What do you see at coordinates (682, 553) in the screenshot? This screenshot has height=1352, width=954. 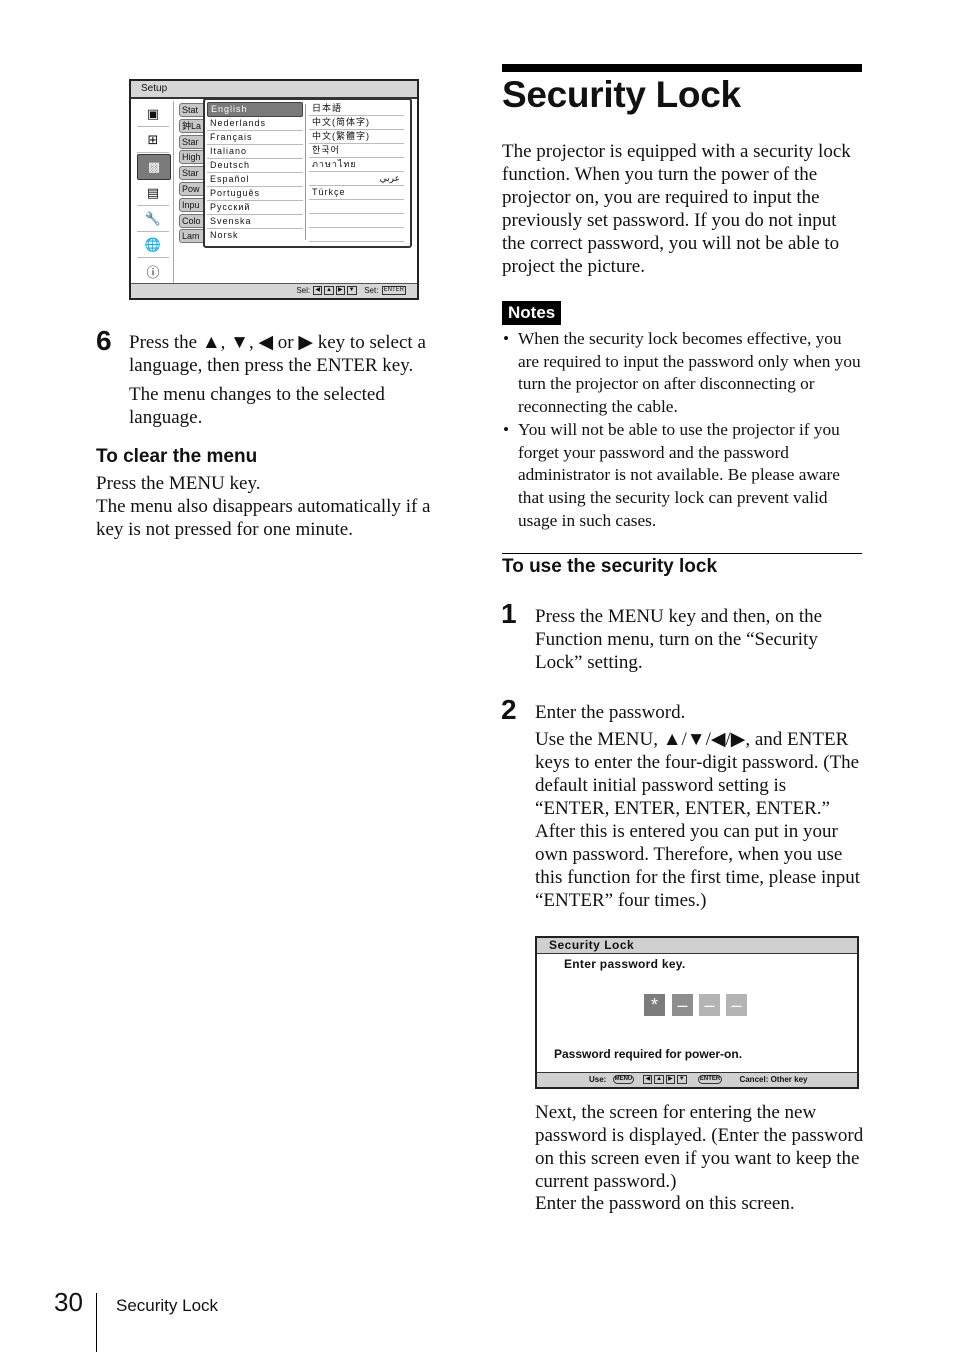 I see `section-rule` at bounding box center [682, 553].